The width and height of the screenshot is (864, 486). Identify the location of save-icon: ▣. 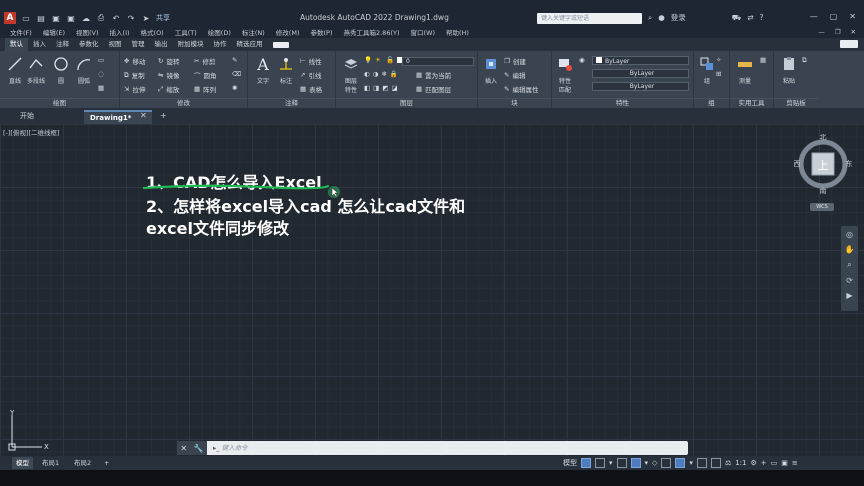
(56, 18).